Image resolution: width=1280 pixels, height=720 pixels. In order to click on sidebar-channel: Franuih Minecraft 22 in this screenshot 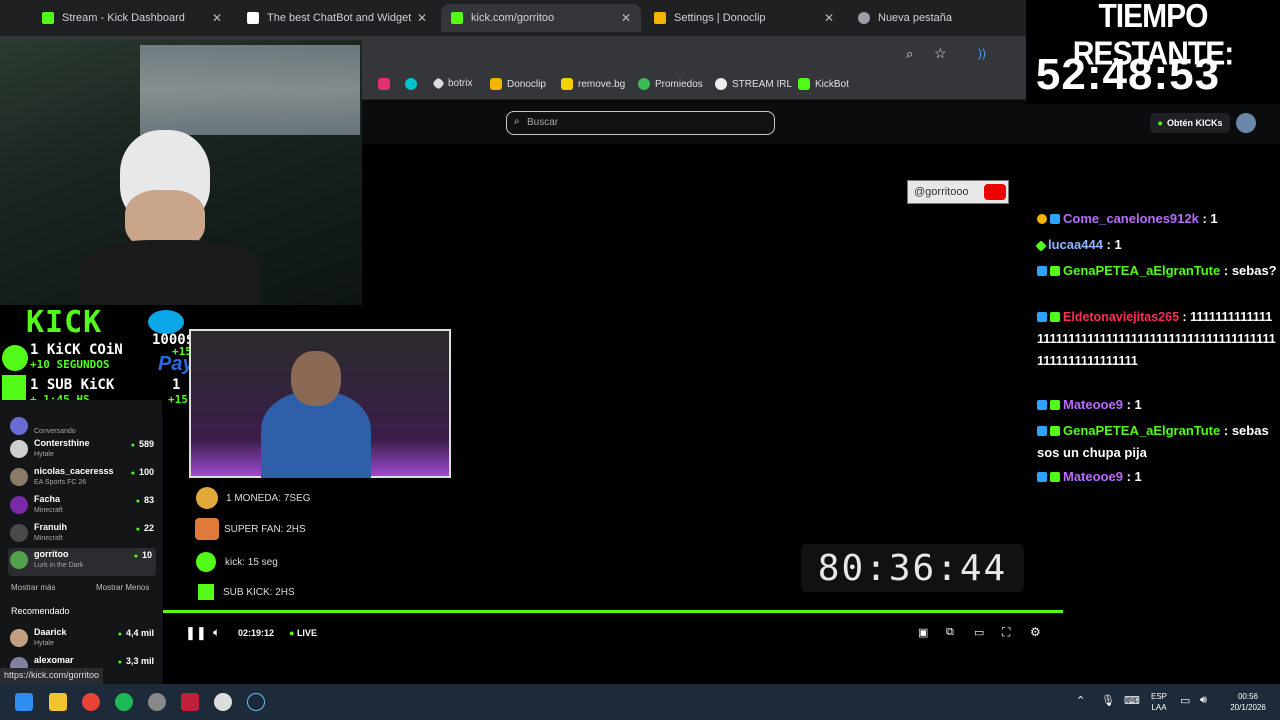, I will do `click(84, 535)`.